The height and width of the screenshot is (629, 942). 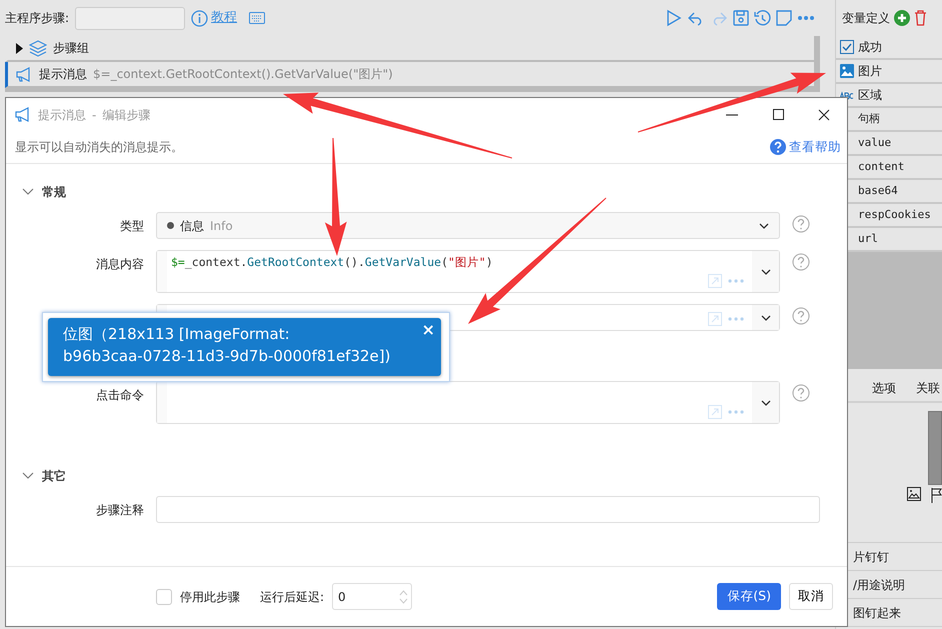 I want to click on field-label: 步骤注释, so click(x=120, y=510).